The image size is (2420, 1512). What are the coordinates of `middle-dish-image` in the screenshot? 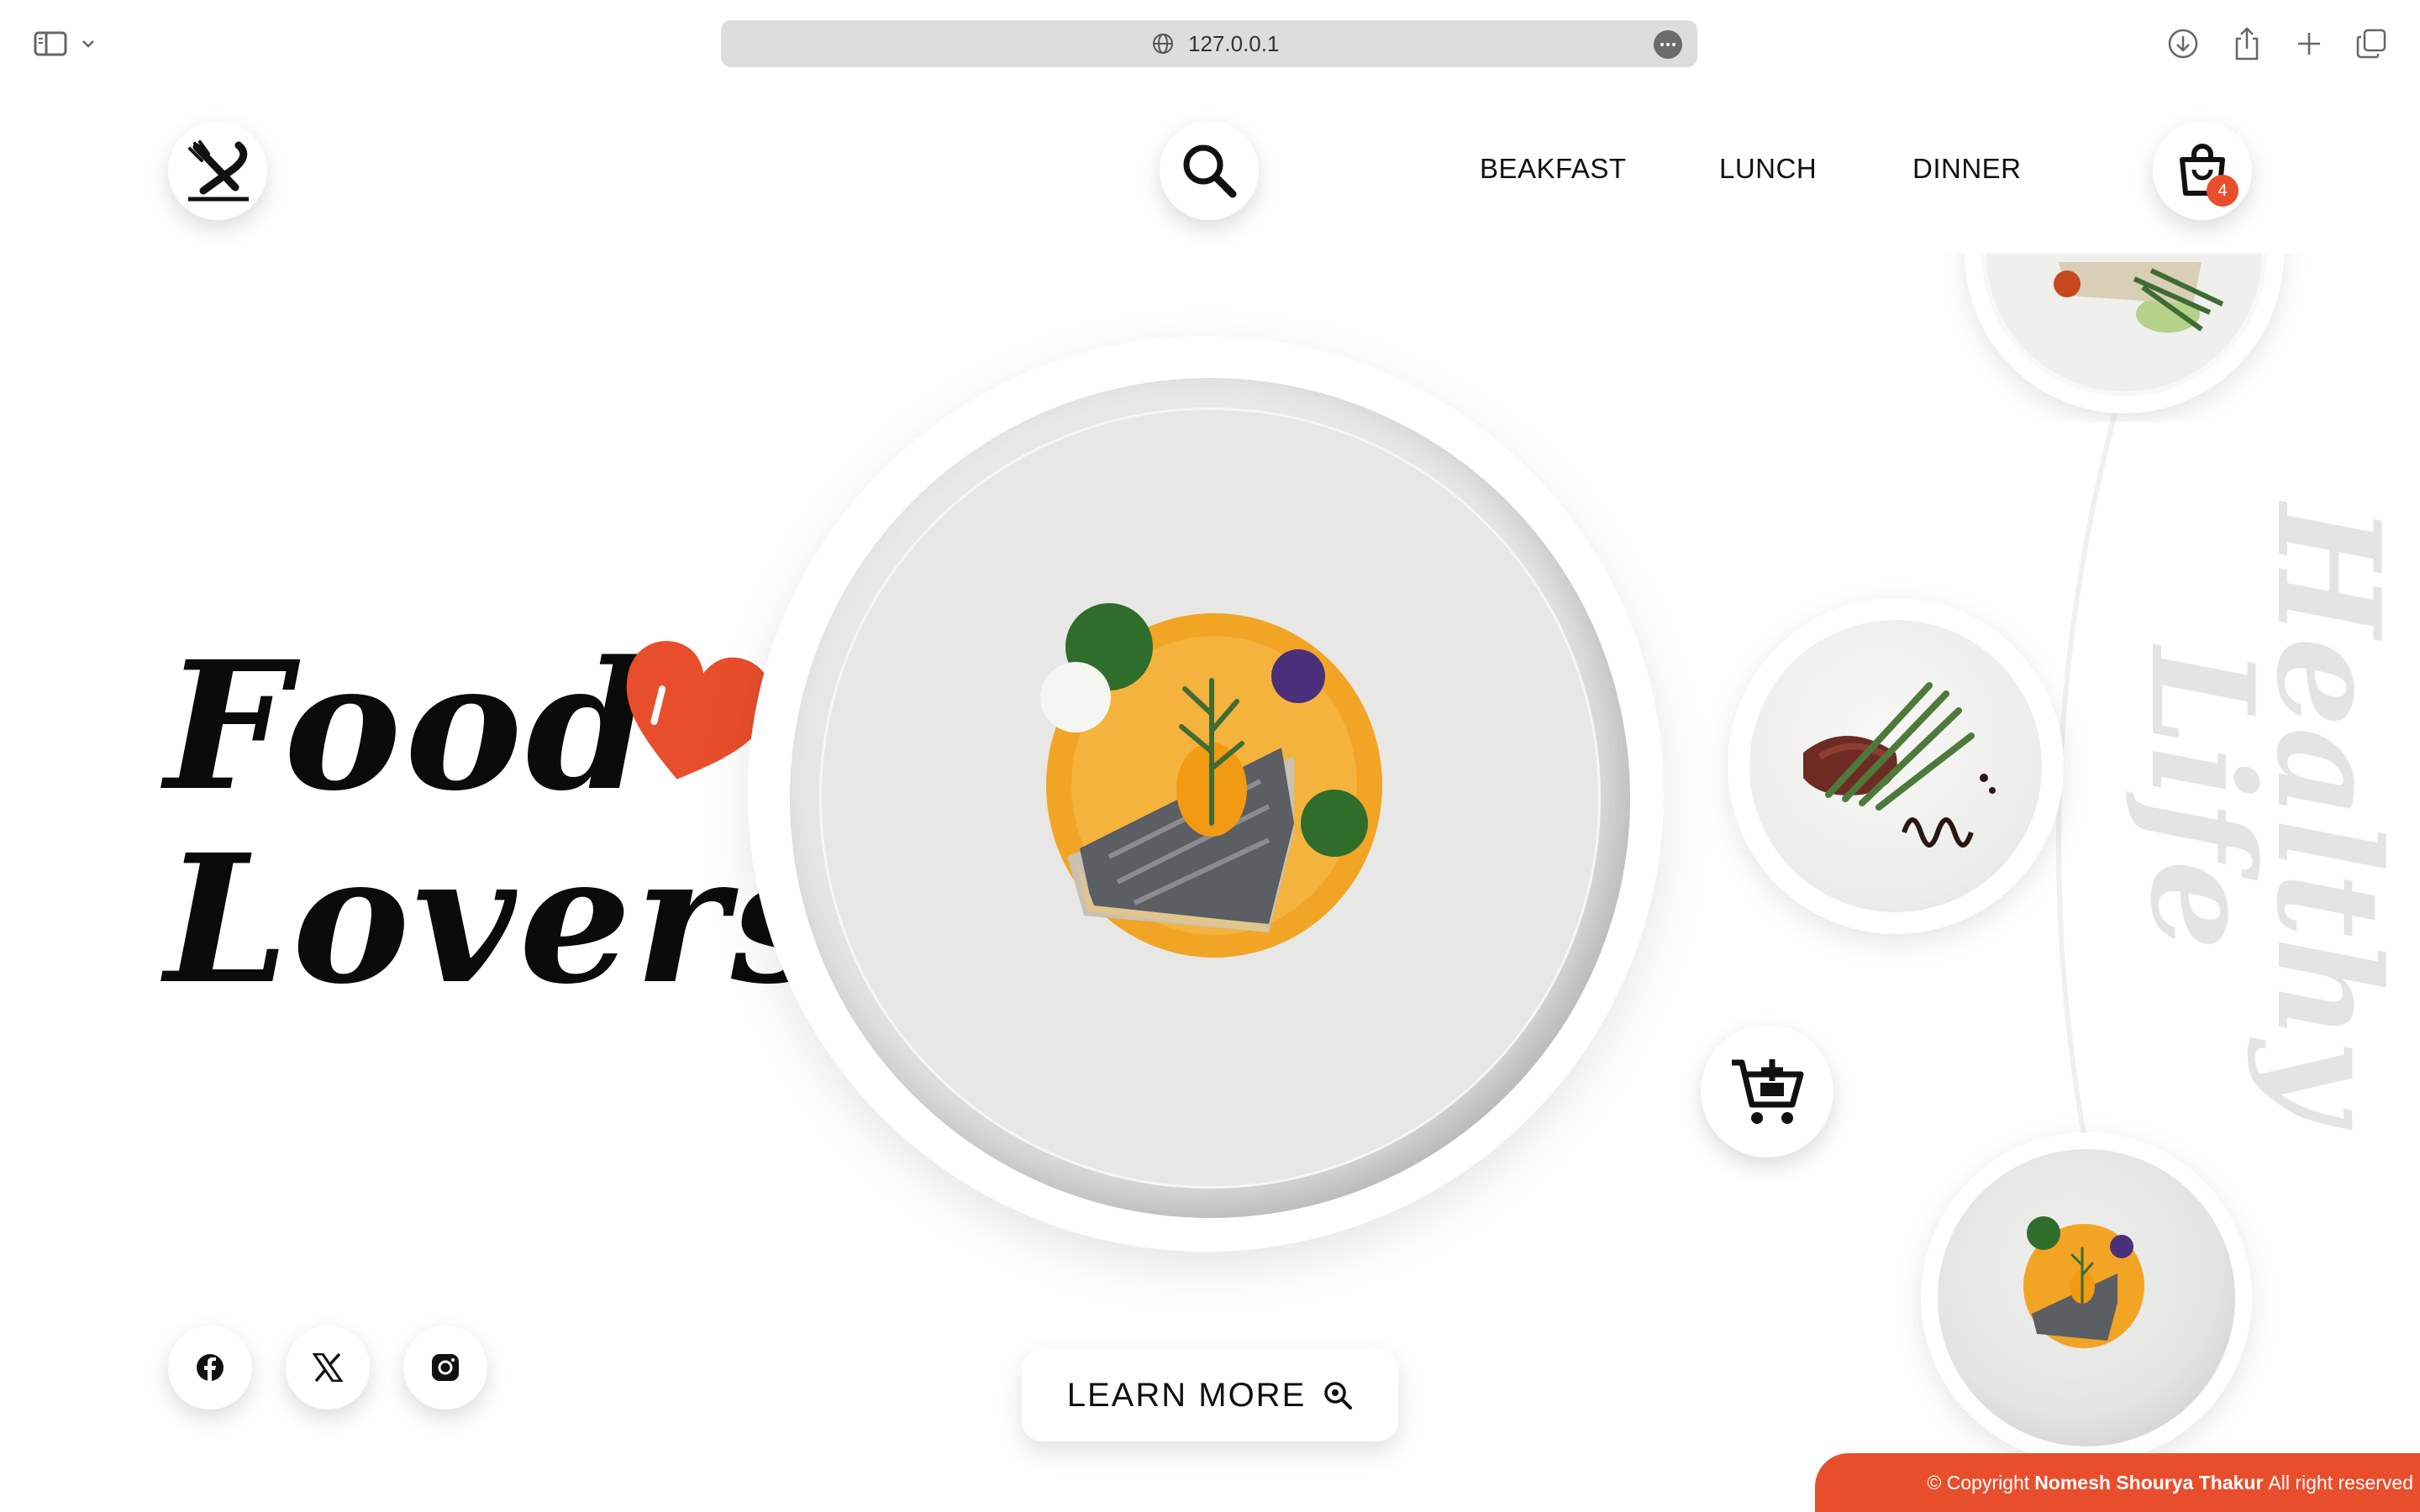 It's located at (1900, 765).